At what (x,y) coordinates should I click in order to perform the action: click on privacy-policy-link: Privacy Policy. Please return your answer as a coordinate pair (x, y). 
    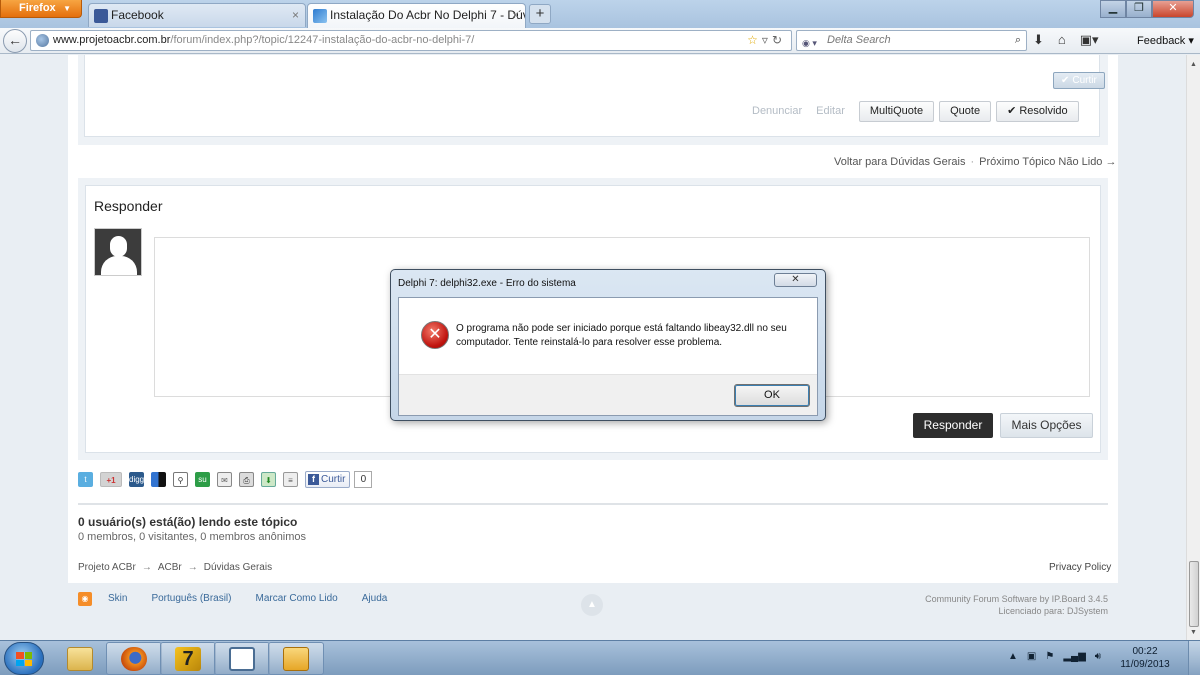
    Looking at the image, I should click on (1080, 567).